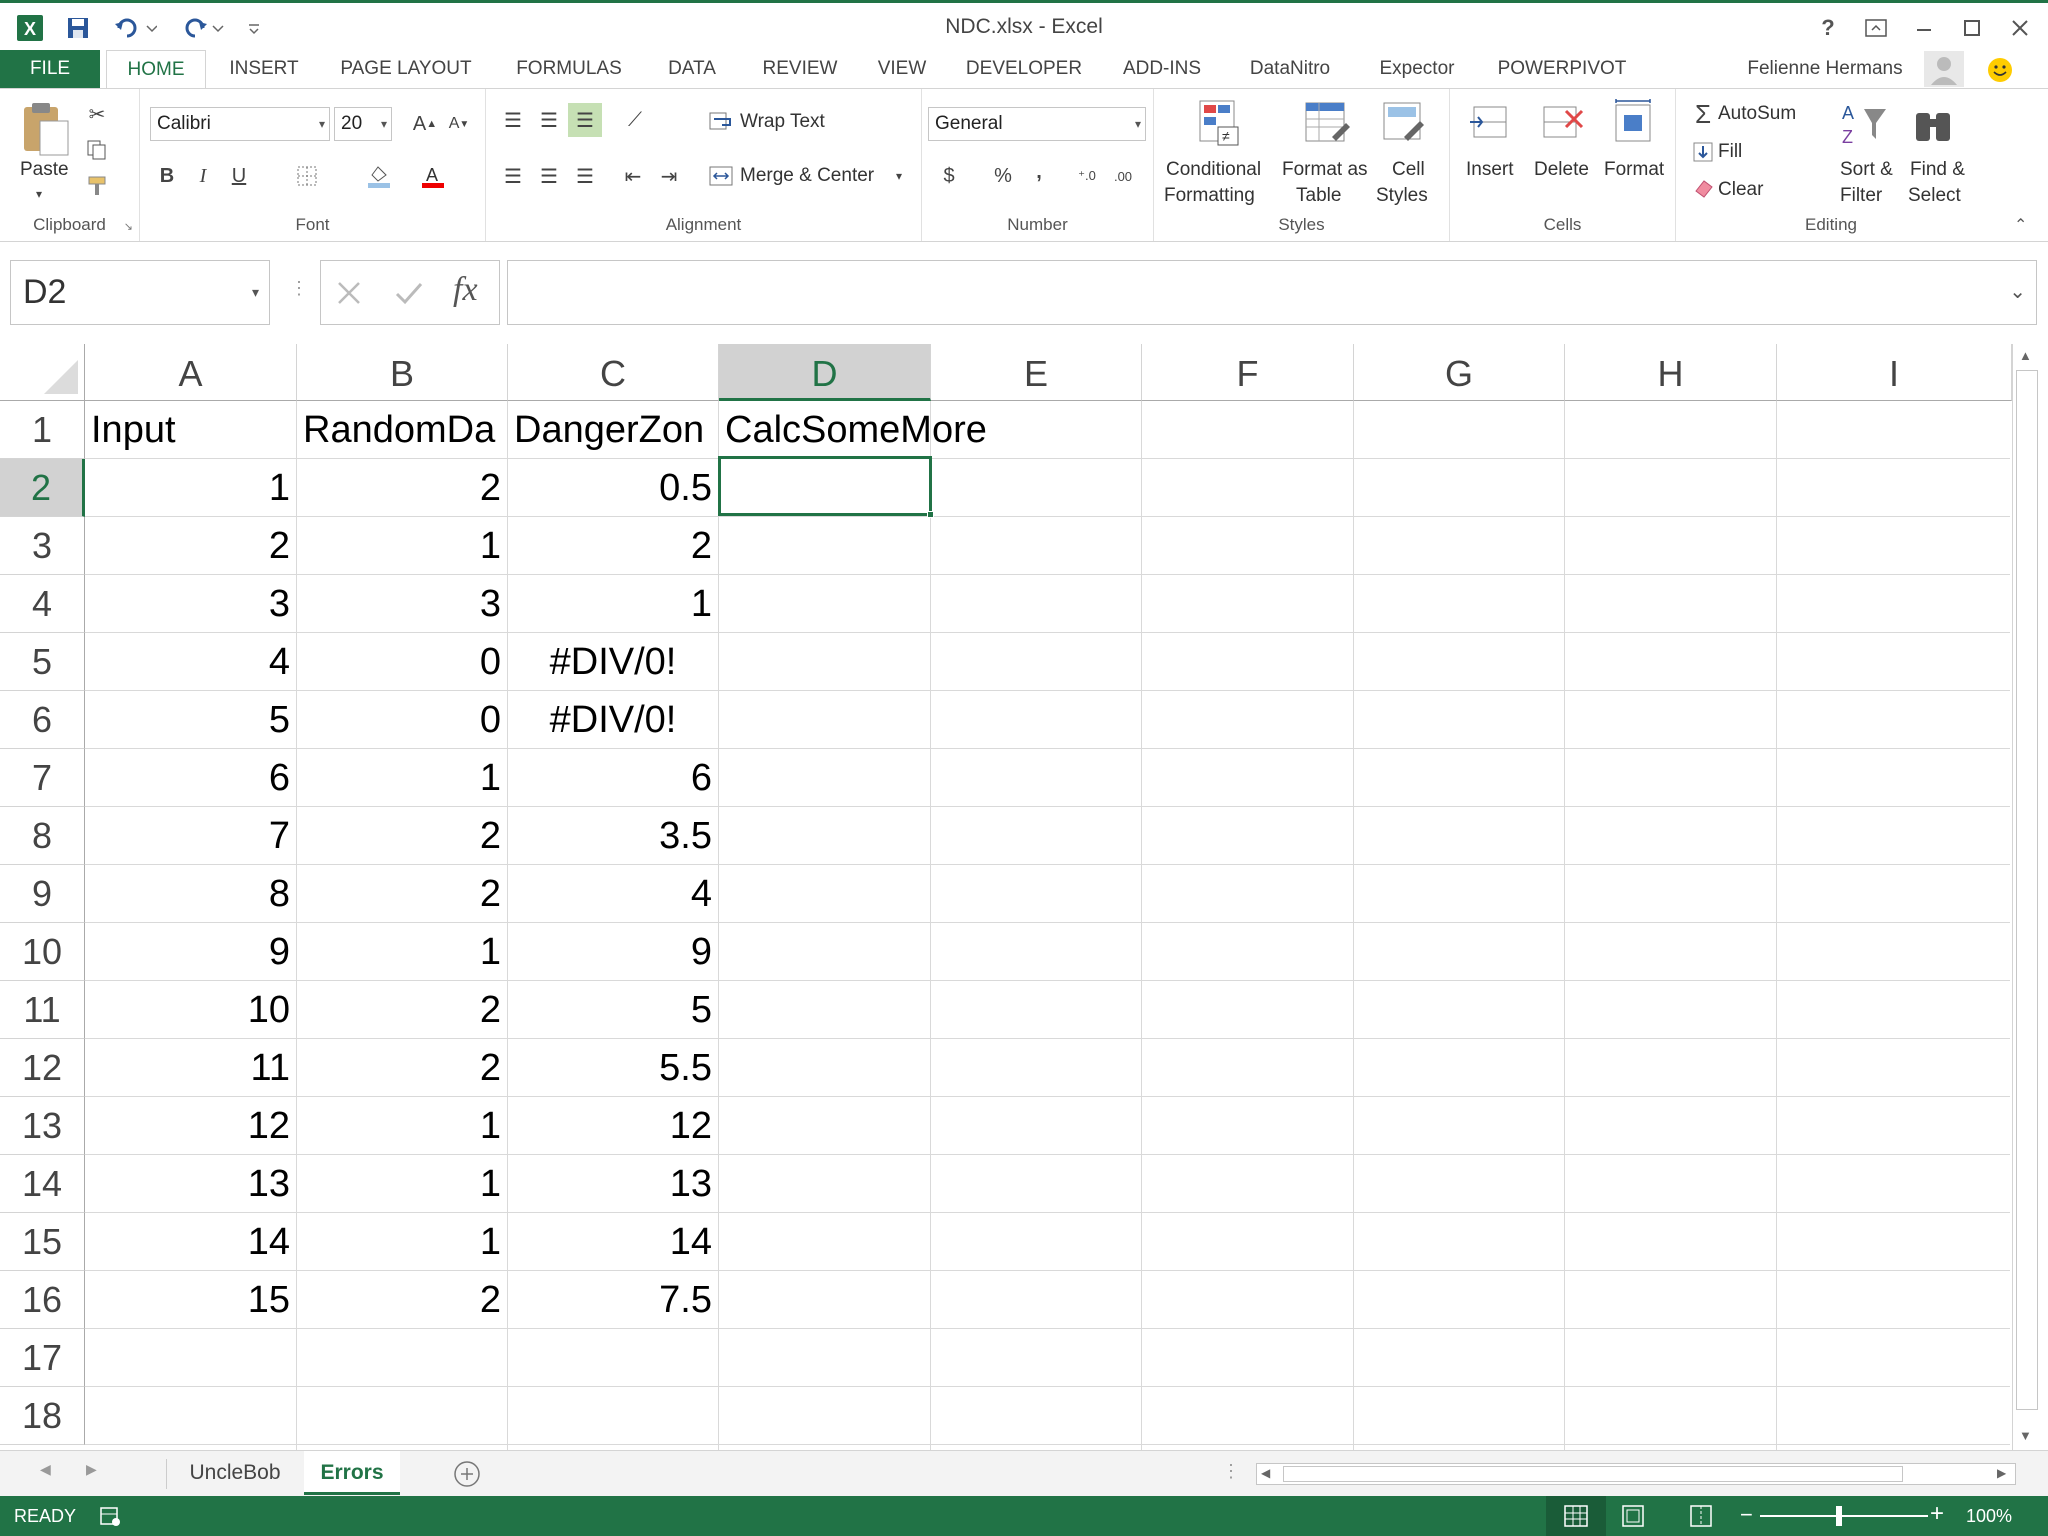  I want to click on cell-c13: 12, so click(613, 1126).